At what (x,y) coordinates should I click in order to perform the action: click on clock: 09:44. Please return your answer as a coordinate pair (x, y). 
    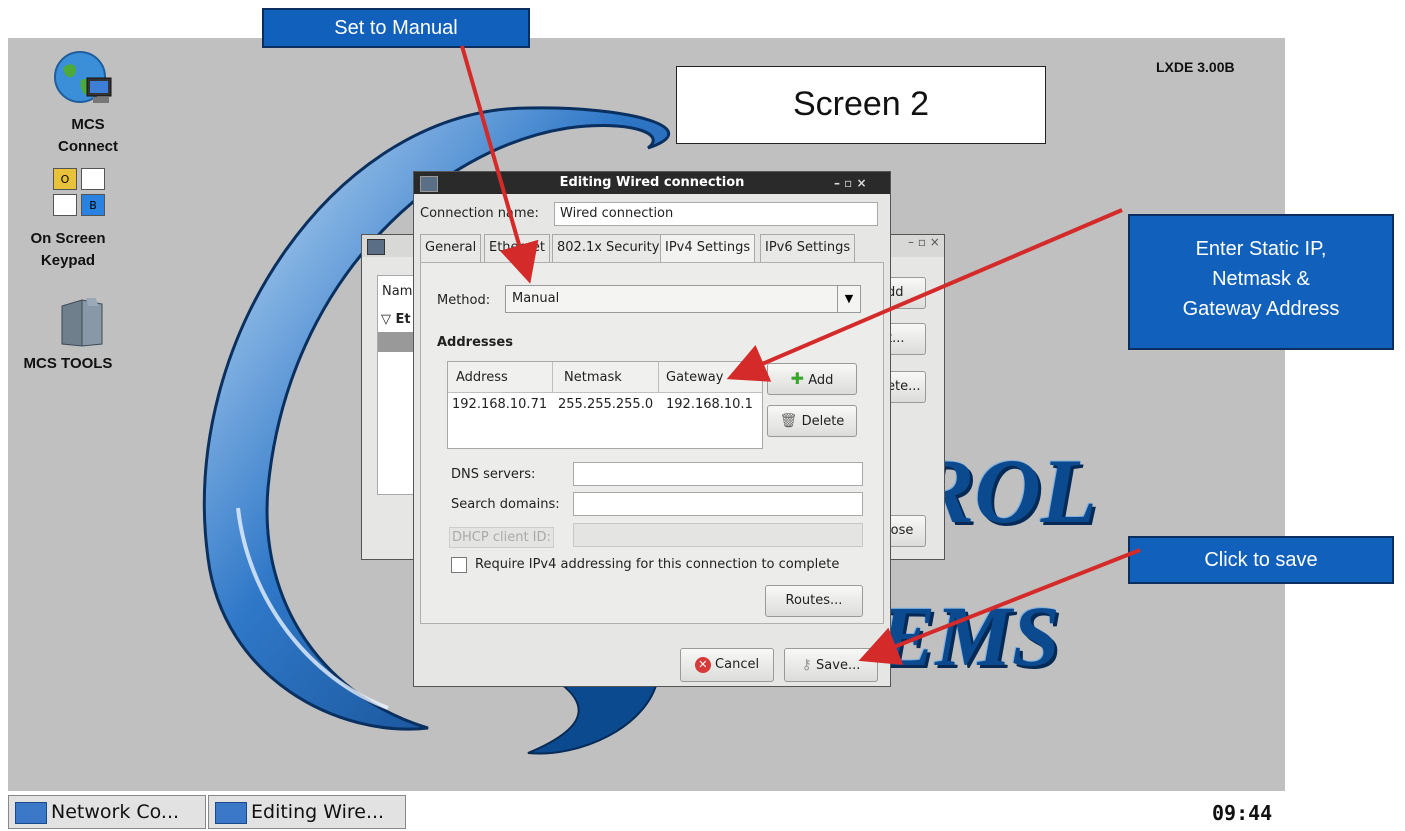
    Looking at the image, I should click on (1242, 813).